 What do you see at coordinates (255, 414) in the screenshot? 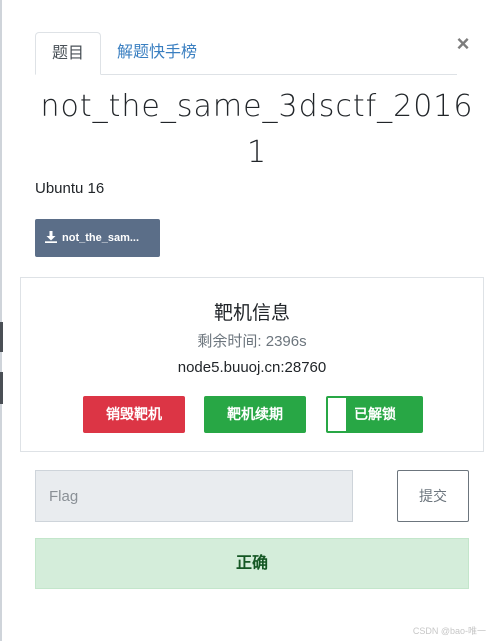
I see `renew-target-button: 靶机续期` at bounding box center [255, 414].